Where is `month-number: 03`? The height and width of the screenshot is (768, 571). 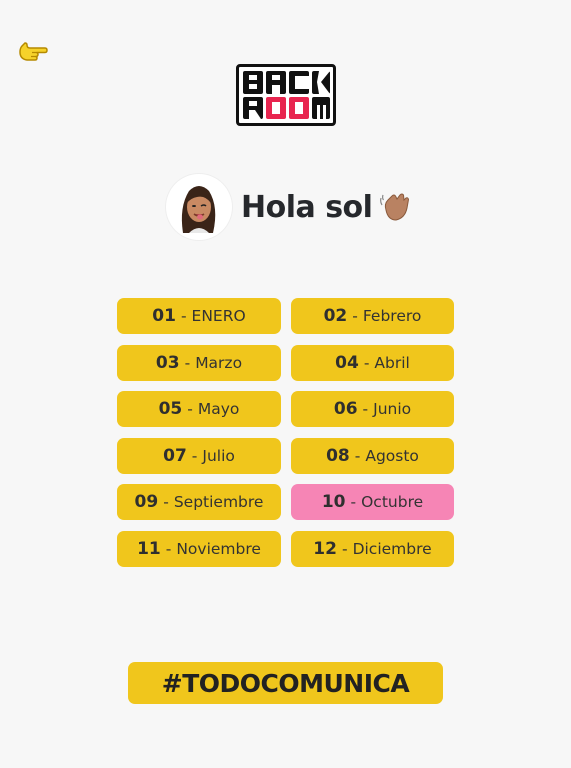 month-number: 03 is located at coordinates (167, 362).